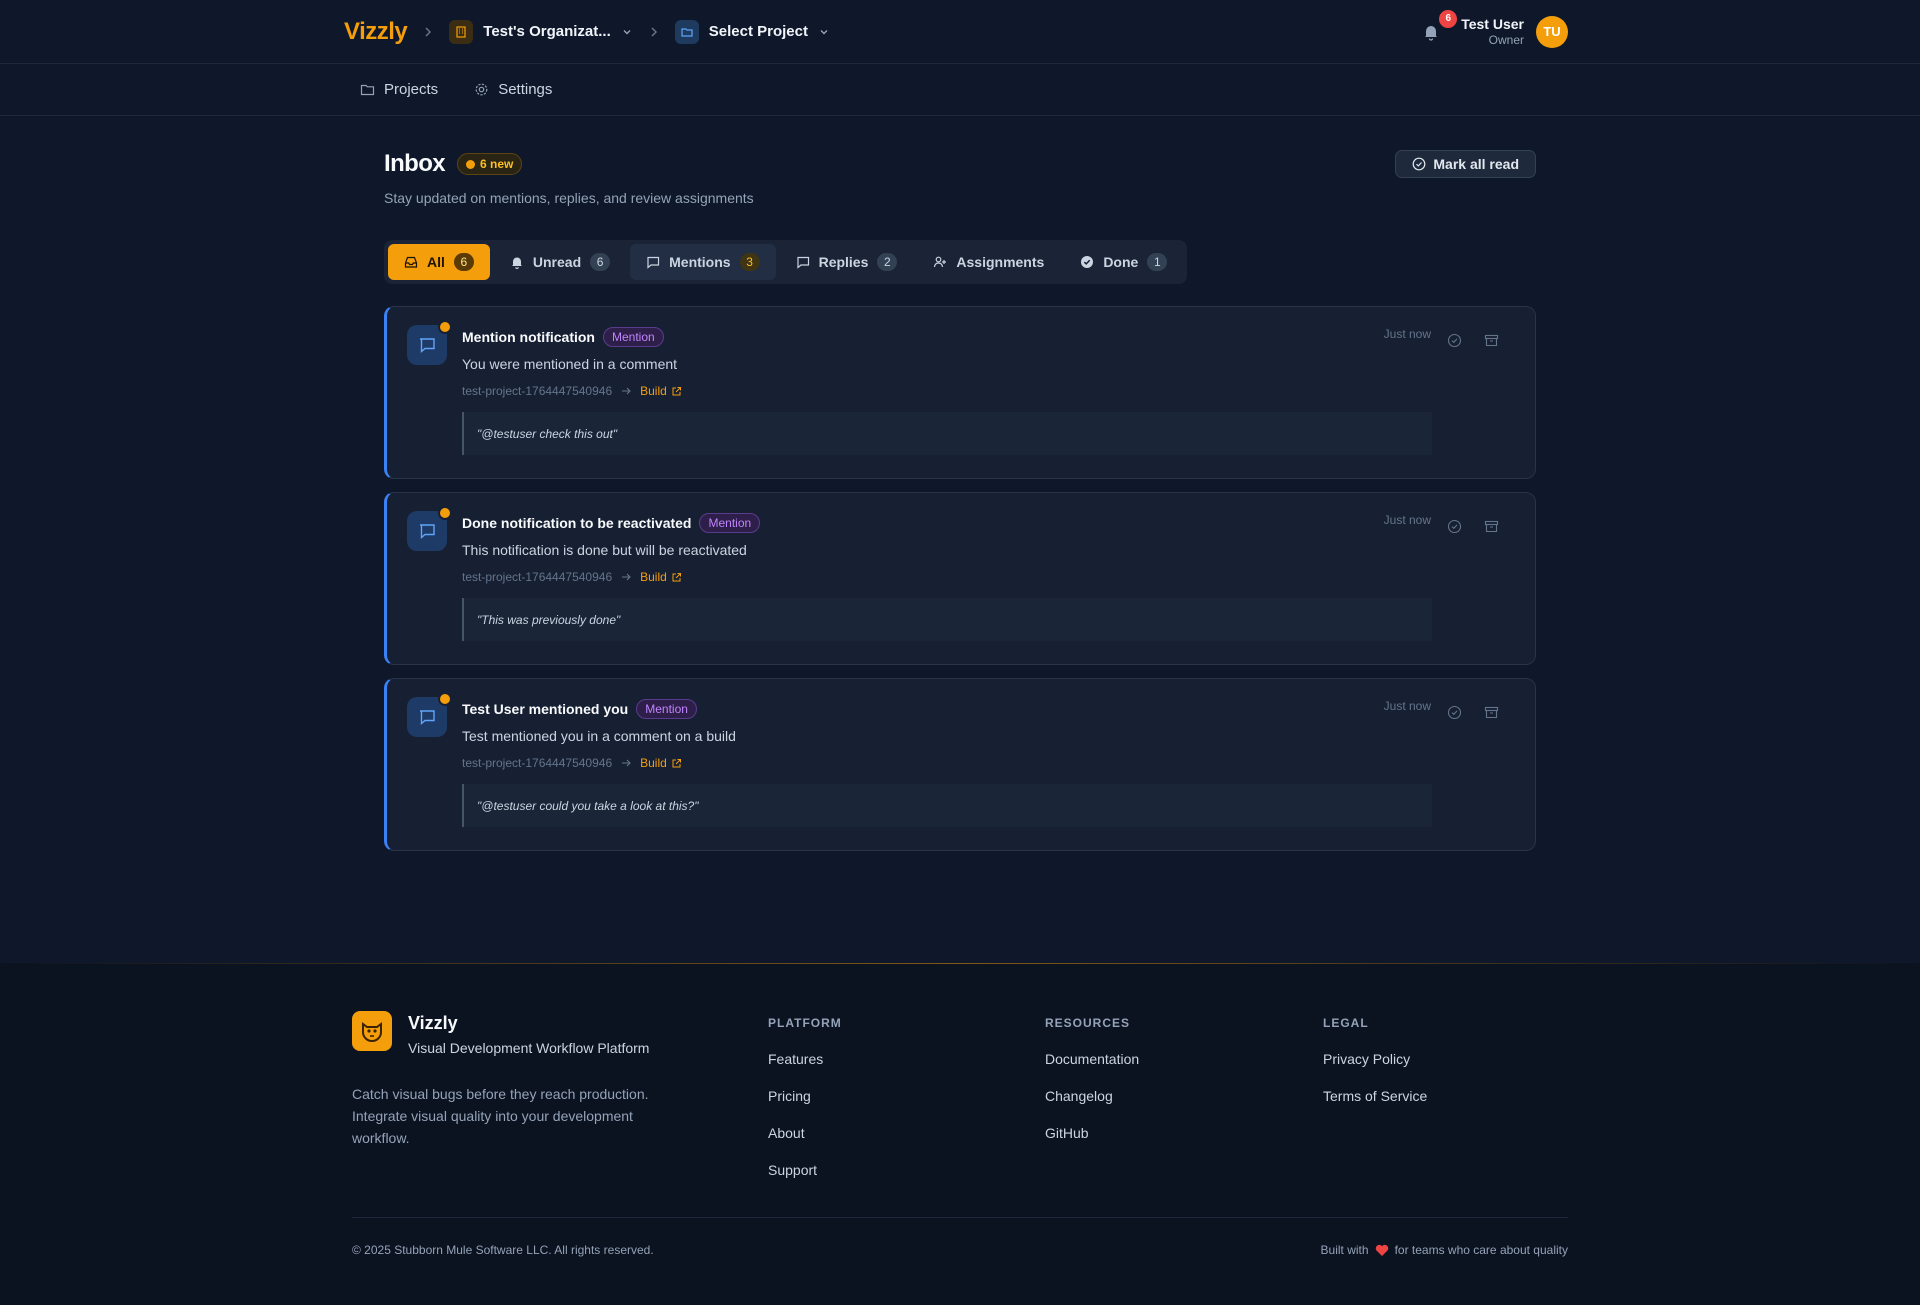  Describe the element at coordinates (525, 89) in the screenshot. I see `nav-settings-label: Settings` at that location.